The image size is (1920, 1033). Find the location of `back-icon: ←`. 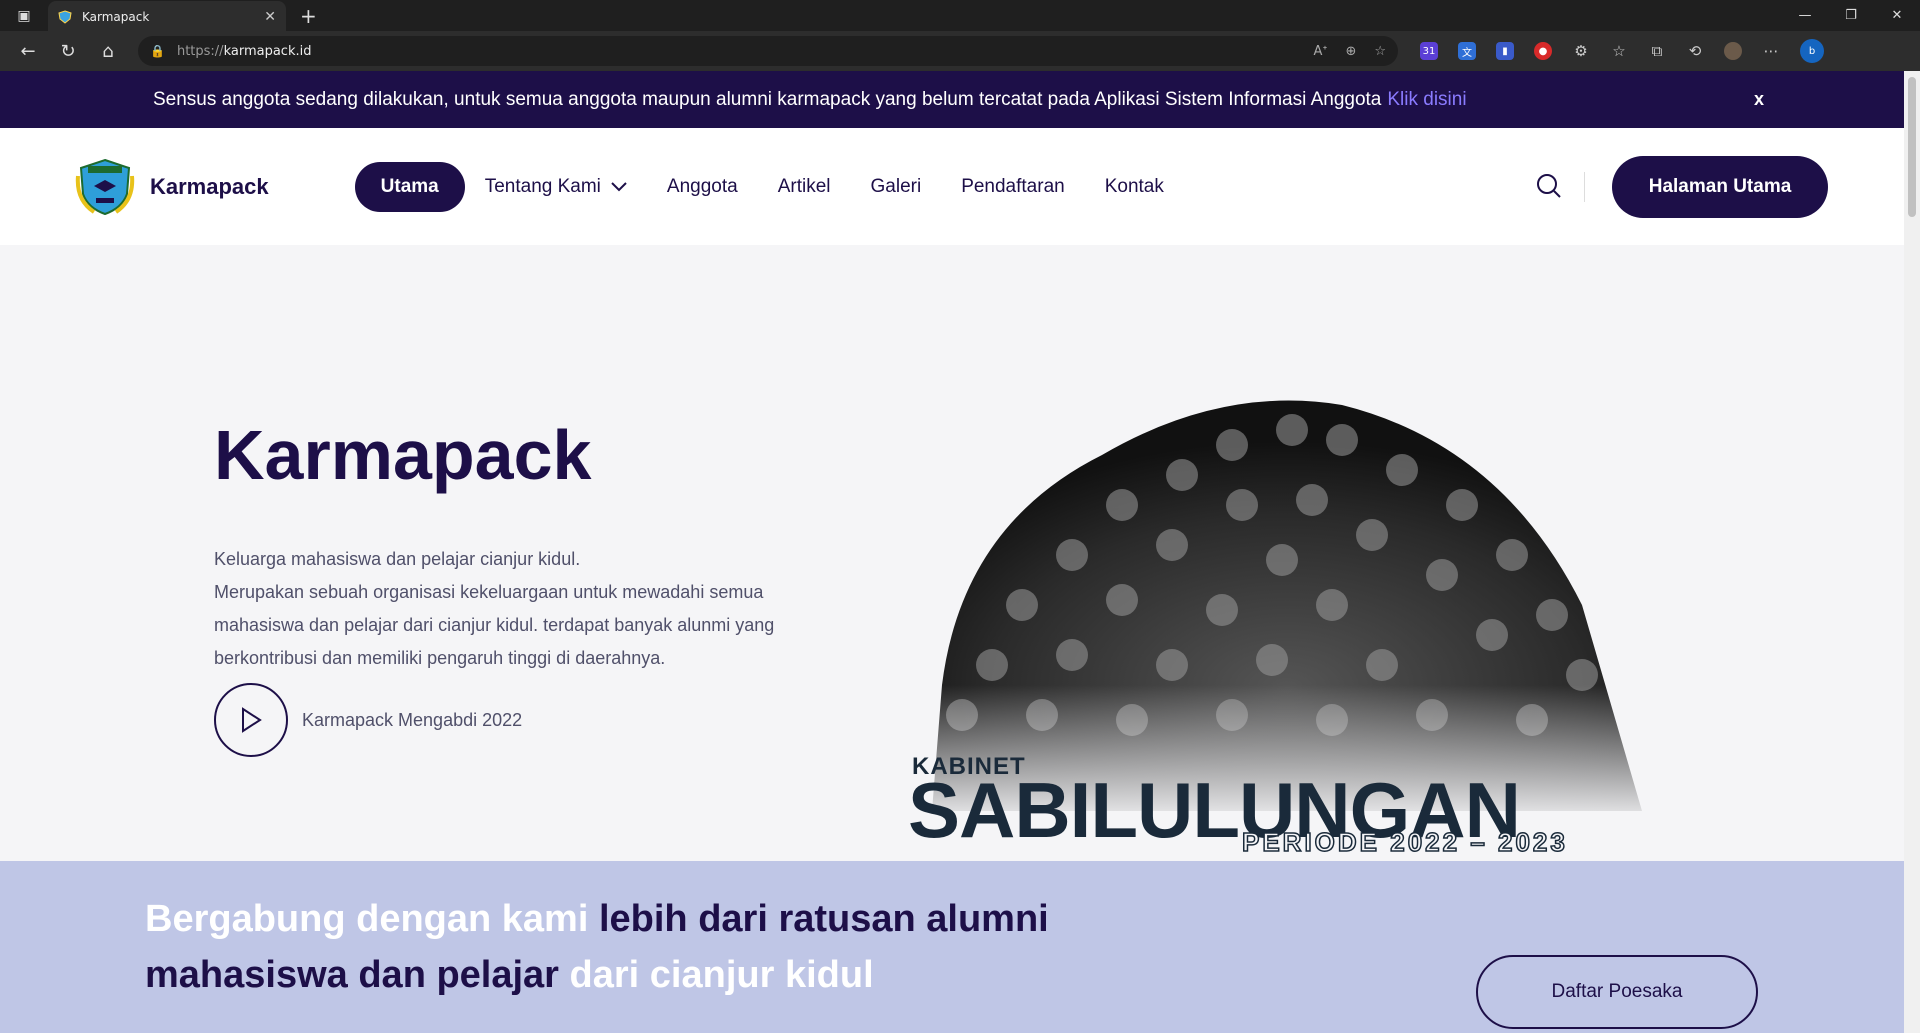

back-icon: ← is located at coordinates (28, 51).